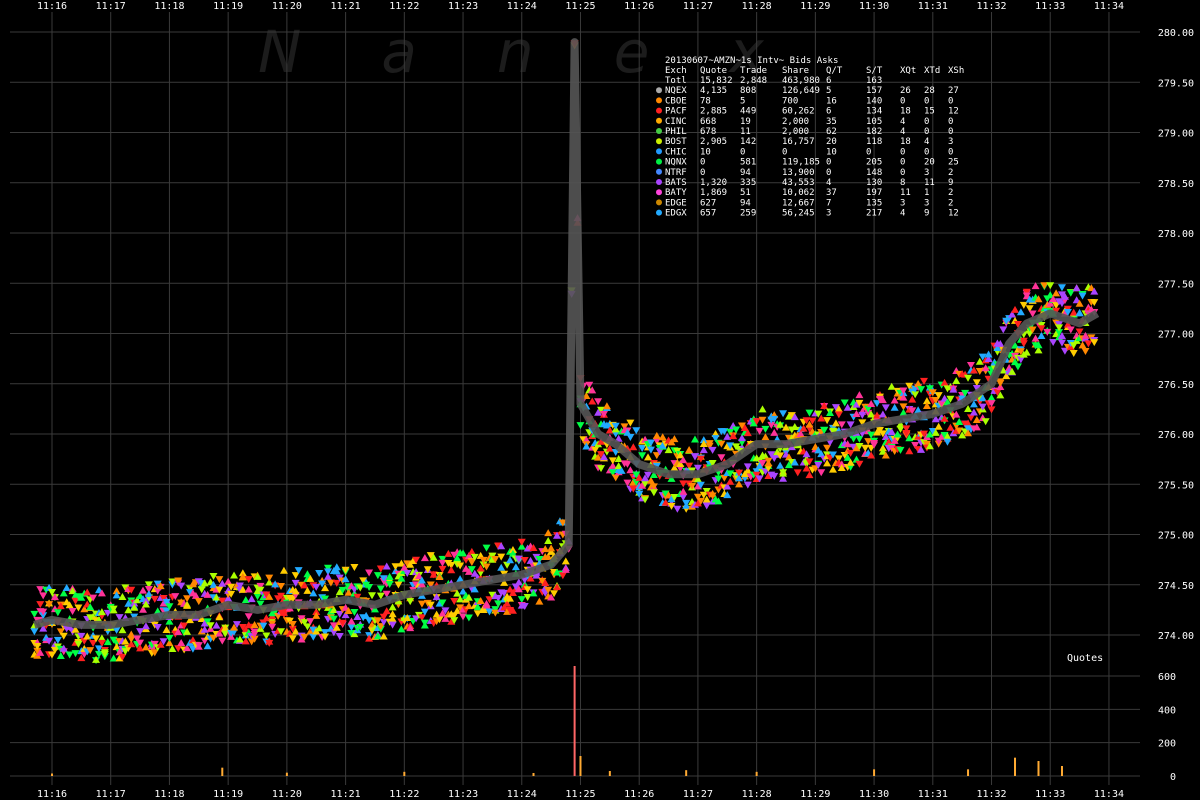  Describe the element at coordinates (929, 91) in the screenshot. I see `legend-cell: 28` at that location.